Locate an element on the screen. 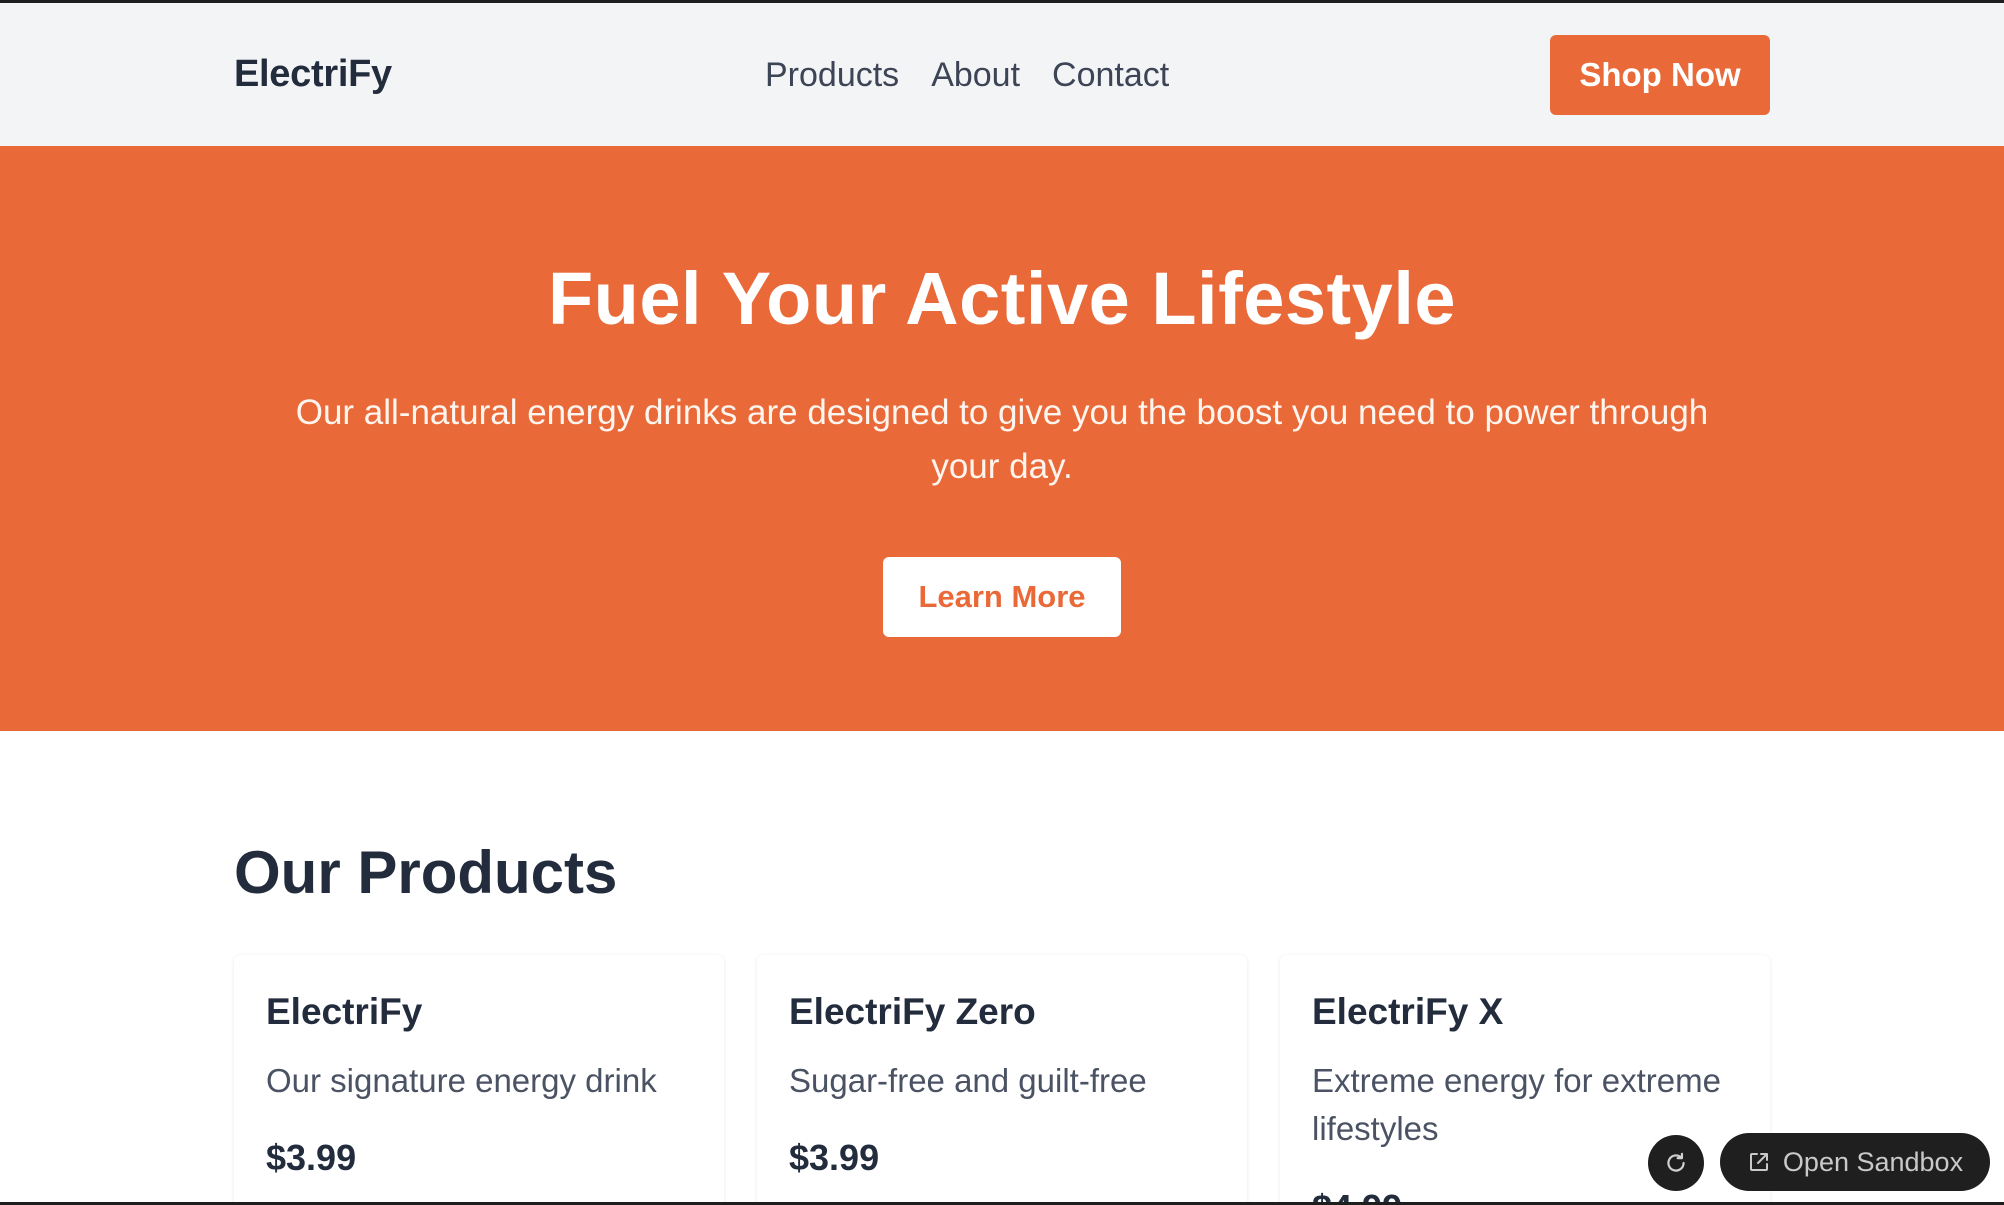 This screenshot has width=2004, height=1205. nav-link-products: Products is located at coordinates (832, 75).